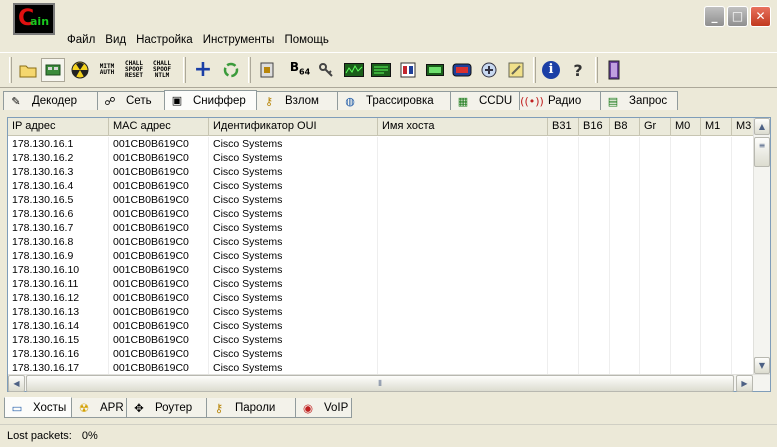  I want to click on mitm-auth-button: MITM AUTH, so click(107, 70).